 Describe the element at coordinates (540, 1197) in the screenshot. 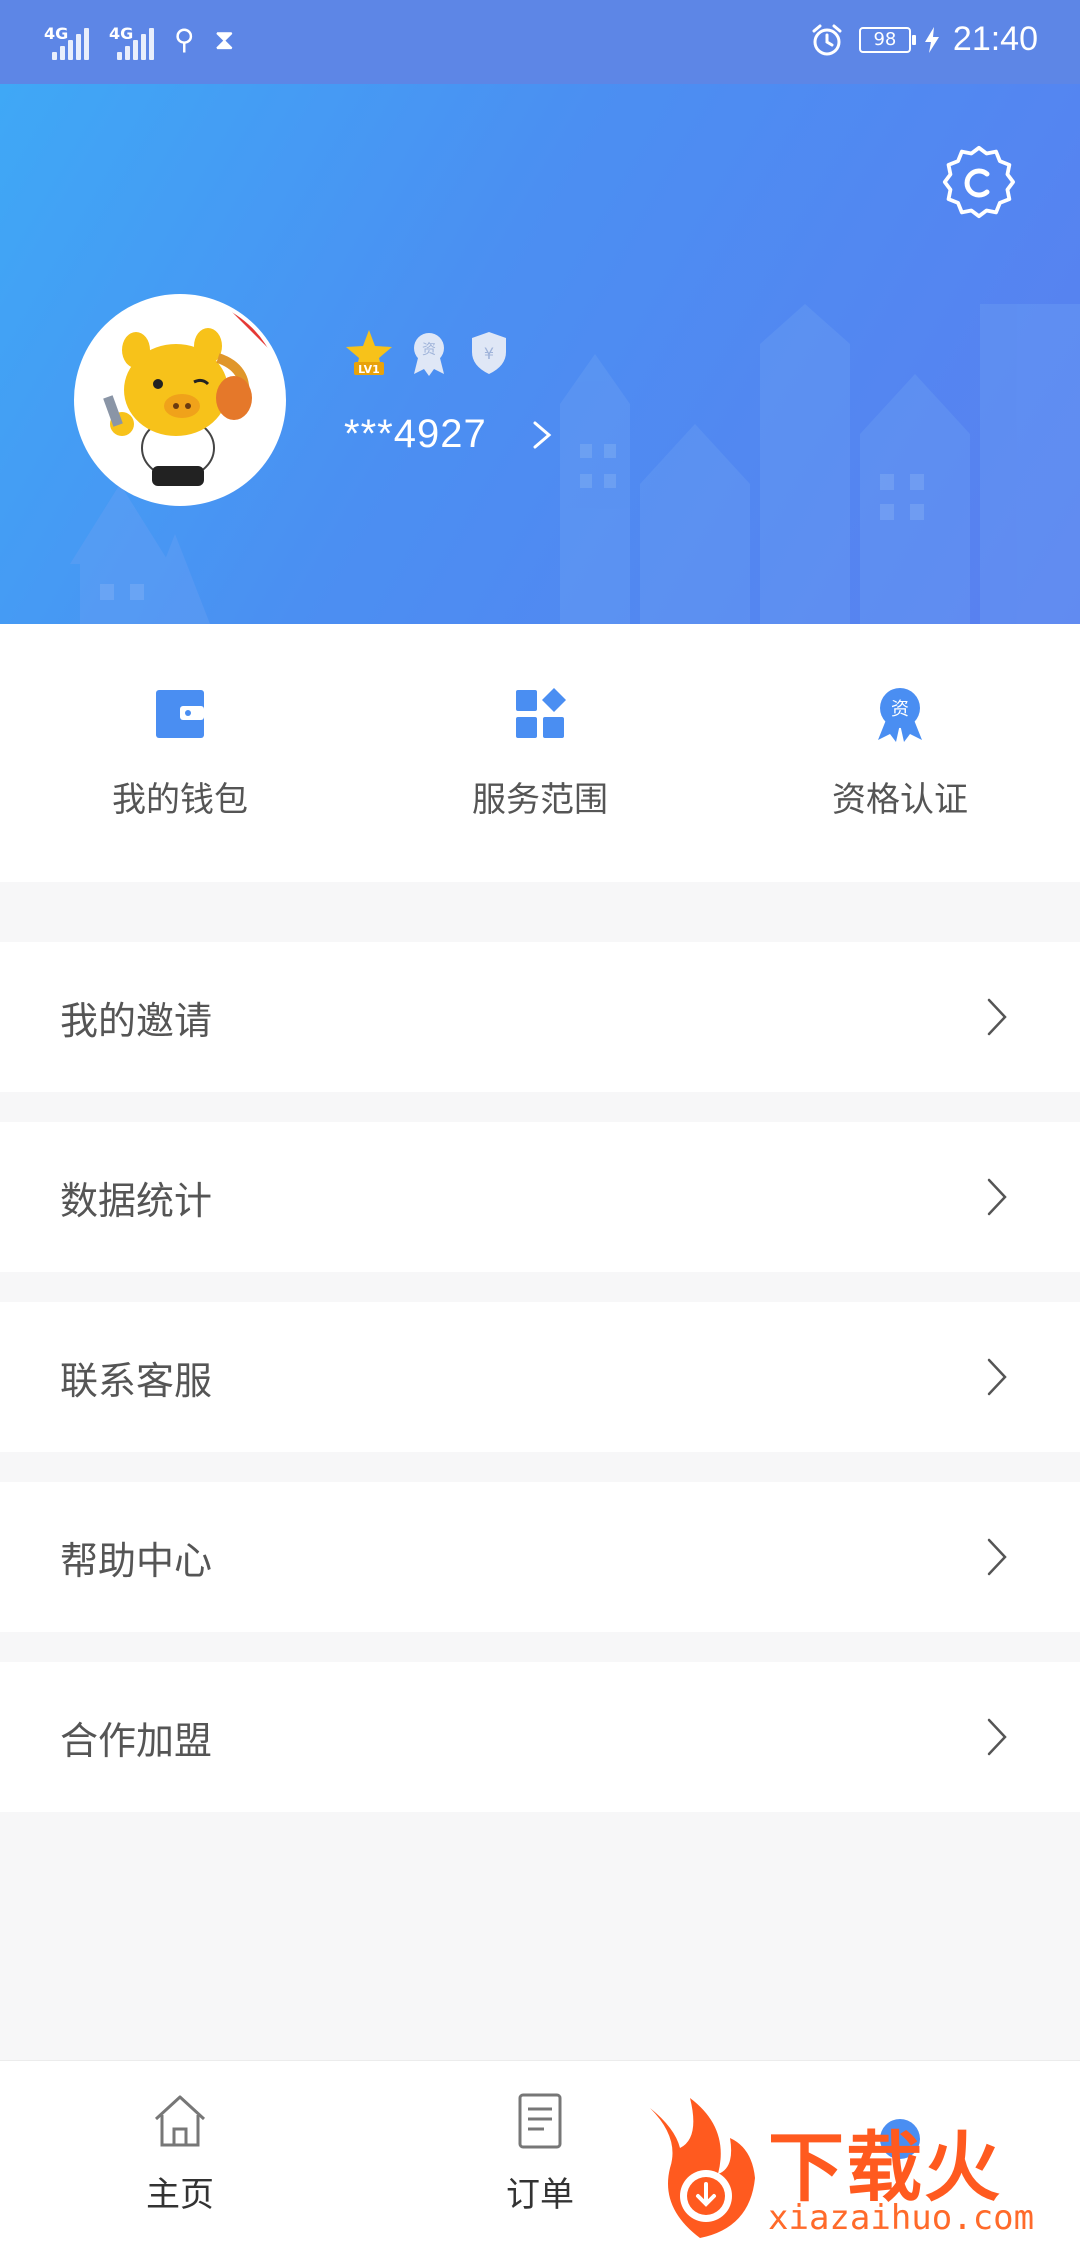

I see `menu-item-statistics: 数据统计` at that location.